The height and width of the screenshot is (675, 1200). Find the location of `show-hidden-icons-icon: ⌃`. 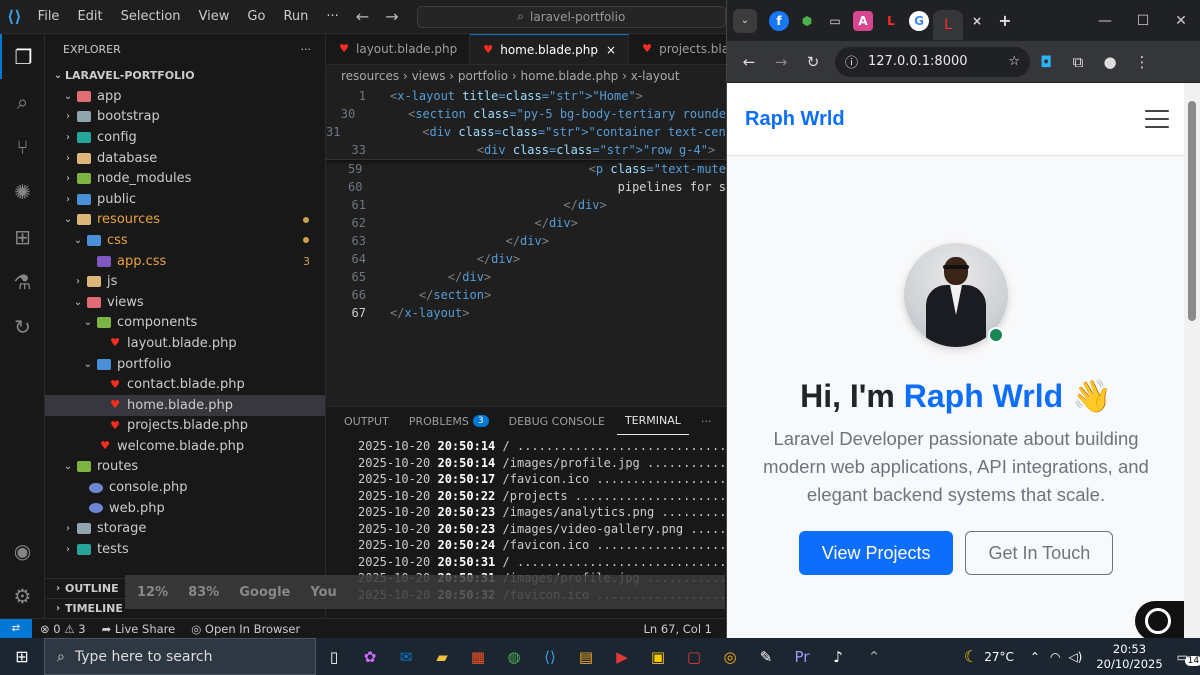

show-hidden-icons-icon: ⌃ is located at coordinates (1035, 657).